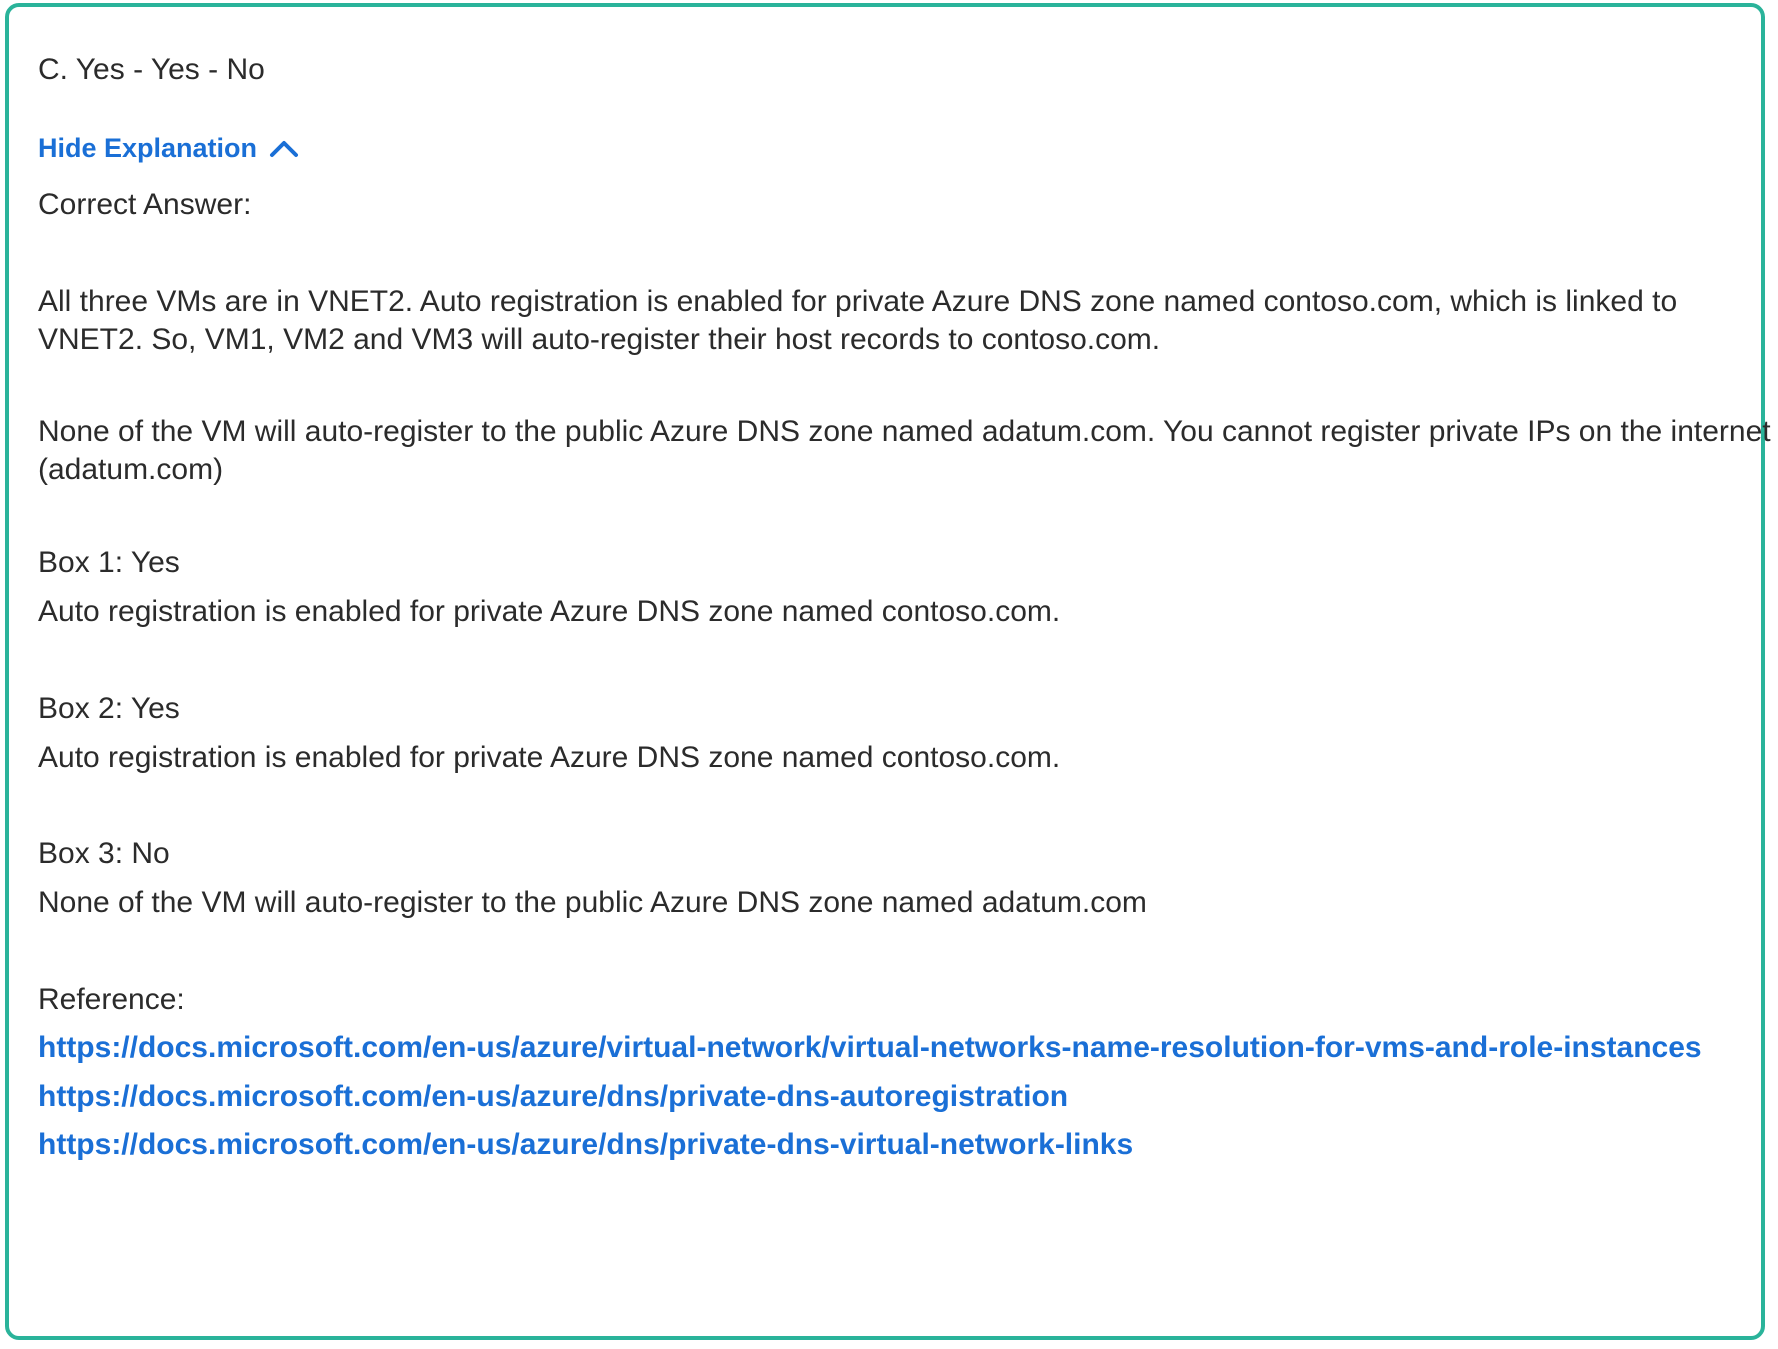 Image resolution: width=1778 pixels, height=1349 pixels. I want to click on hide-explanation-label: Hide Explanation, so click(147, 148).